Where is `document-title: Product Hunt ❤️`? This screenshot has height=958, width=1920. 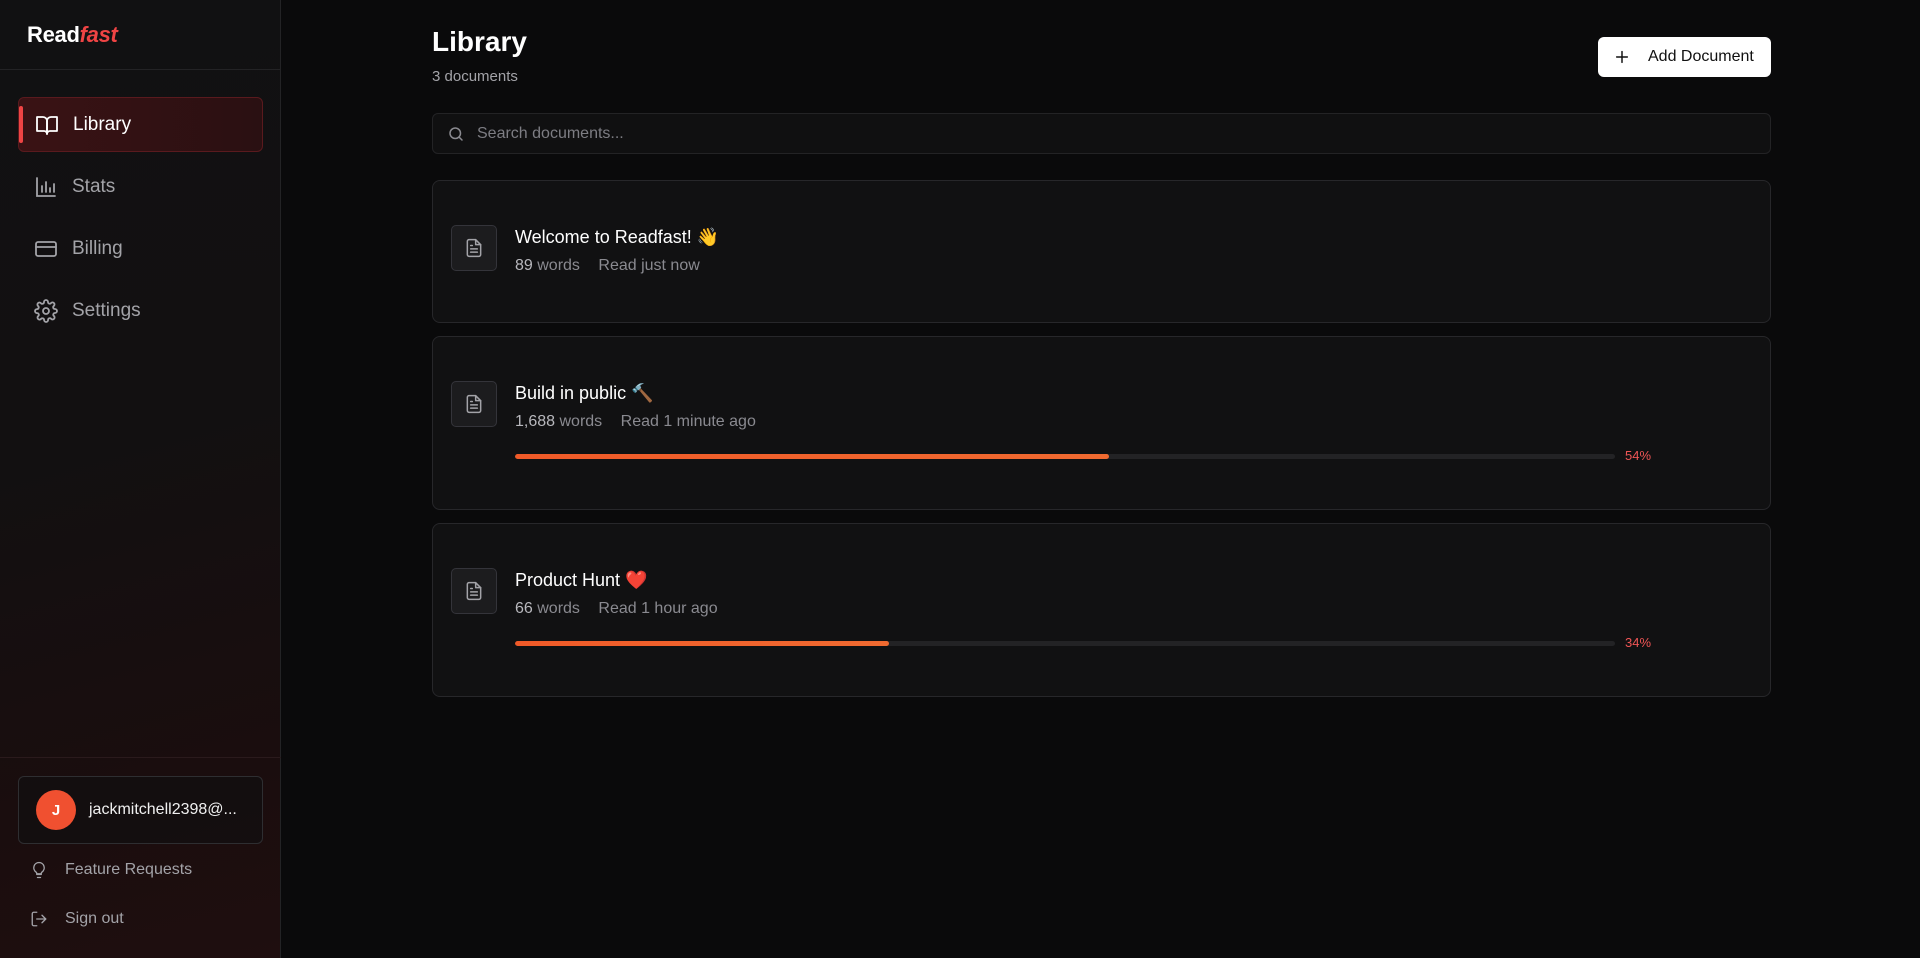
document-title: Product Hunt ❤️ is located at coordinates (581, 580).